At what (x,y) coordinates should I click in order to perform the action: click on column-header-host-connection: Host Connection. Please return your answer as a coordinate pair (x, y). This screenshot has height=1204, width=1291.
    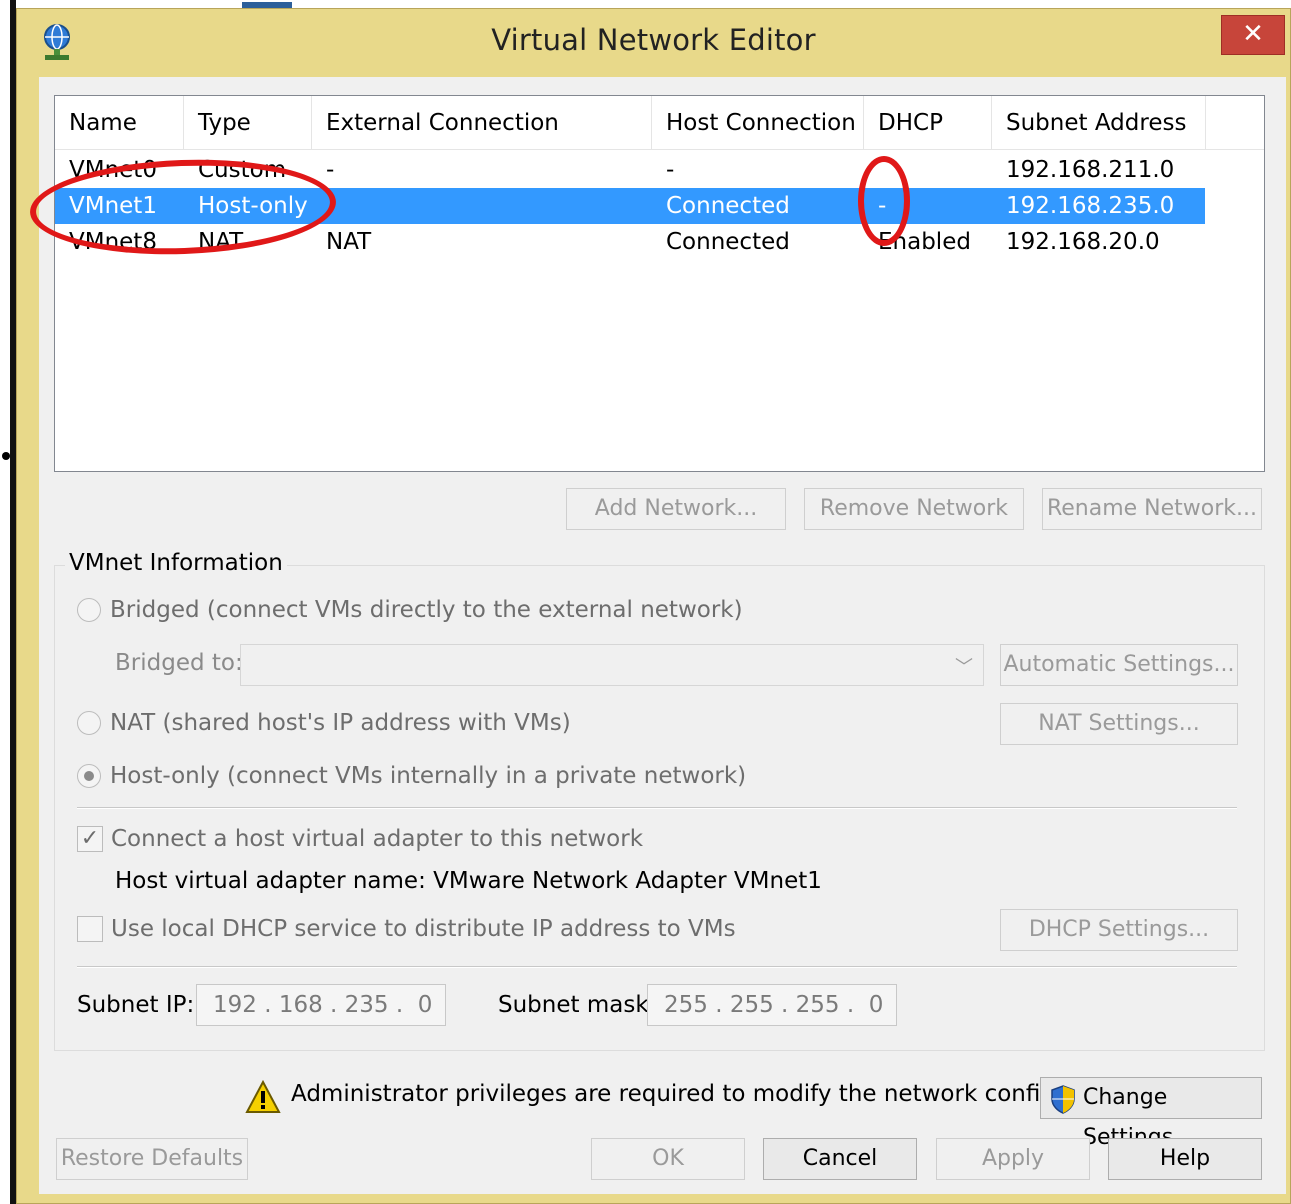
    Looking at the image, I should click on (758, 123).